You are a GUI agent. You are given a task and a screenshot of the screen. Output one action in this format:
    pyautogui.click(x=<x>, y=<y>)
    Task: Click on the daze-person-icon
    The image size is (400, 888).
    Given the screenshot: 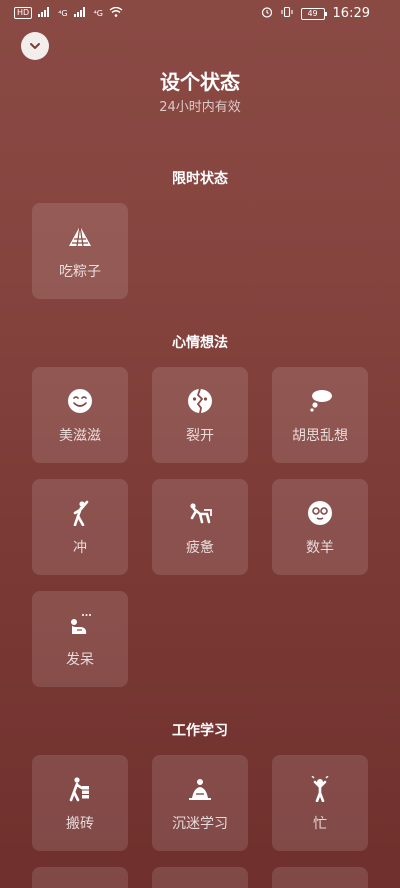 What is the action you would take?
    pyautogui.click(x=80, y=625)
    